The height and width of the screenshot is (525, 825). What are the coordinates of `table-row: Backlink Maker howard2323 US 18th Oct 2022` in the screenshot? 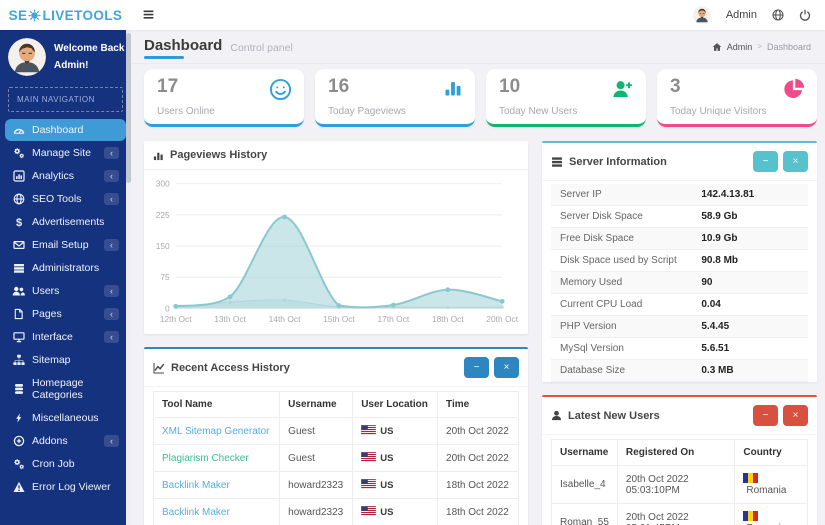 It's located at (335, 485).